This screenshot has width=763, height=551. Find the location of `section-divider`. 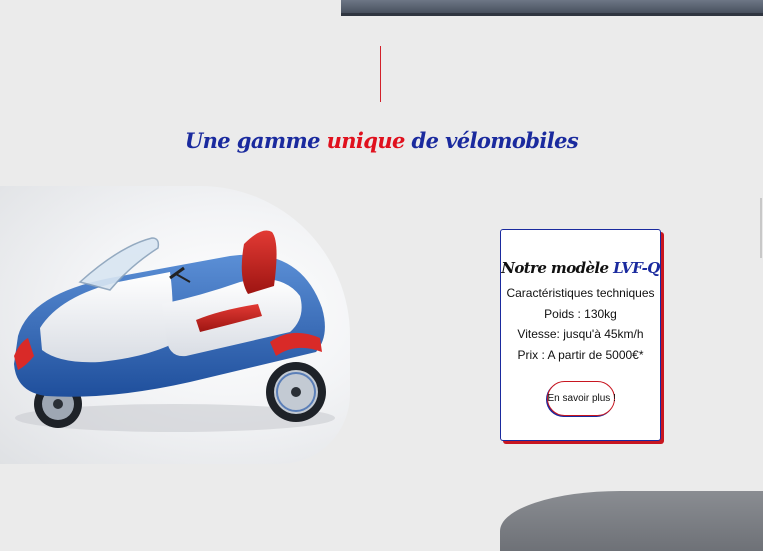

section-divider is located at coordinates (380, 74).